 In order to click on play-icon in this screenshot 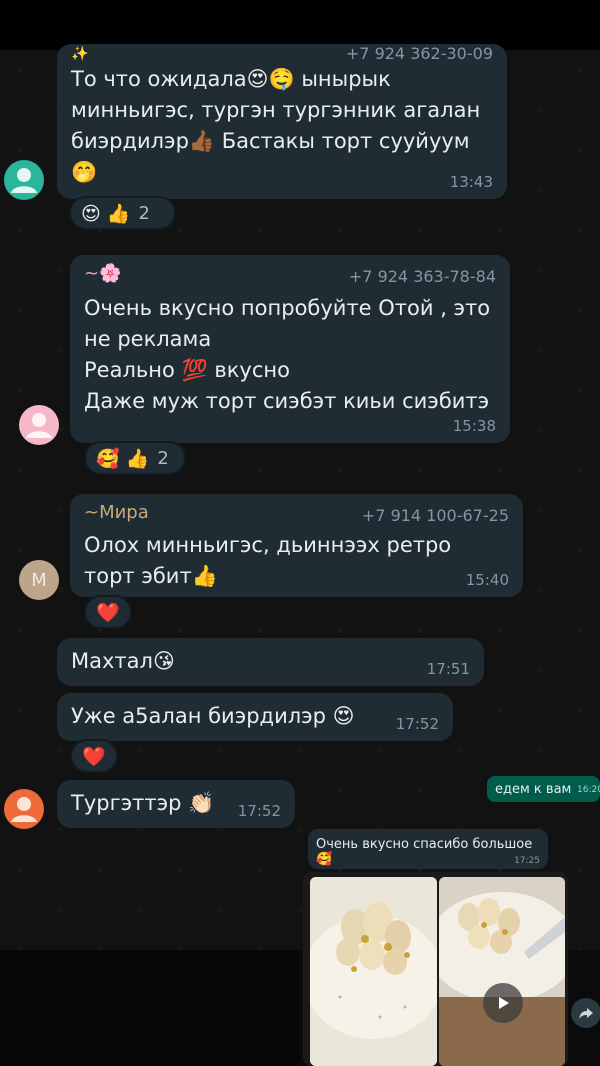, I will do `click(504, 1003)`.